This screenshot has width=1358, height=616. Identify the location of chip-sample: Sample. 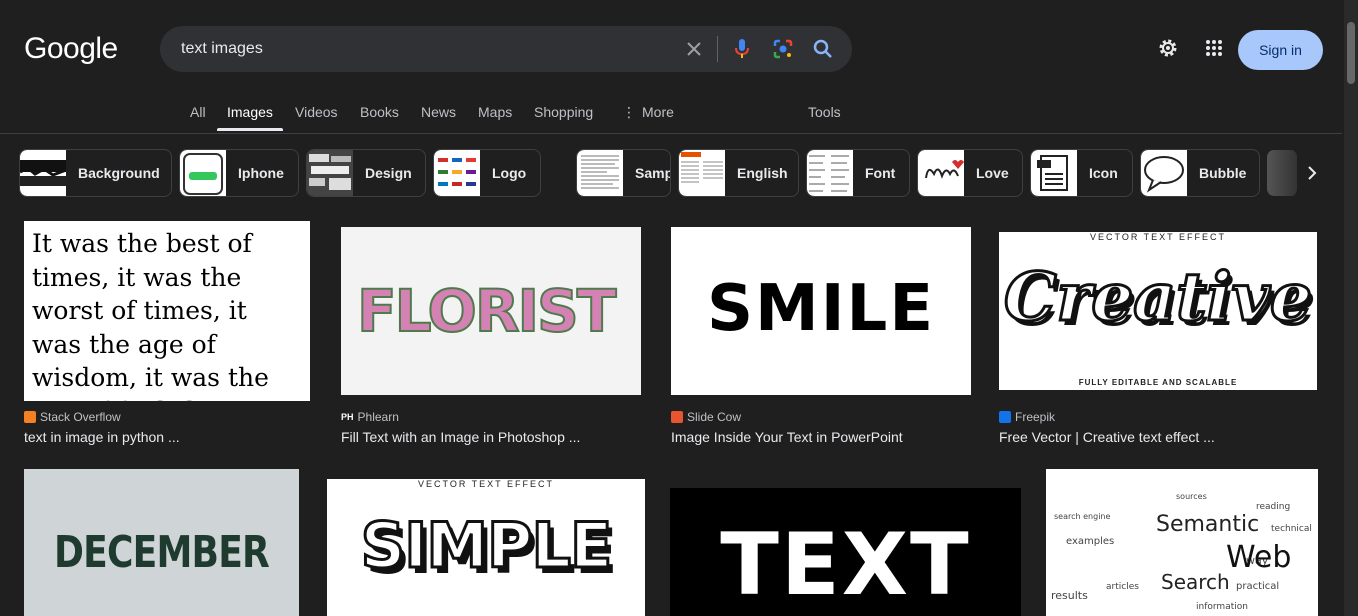
(623, 173).